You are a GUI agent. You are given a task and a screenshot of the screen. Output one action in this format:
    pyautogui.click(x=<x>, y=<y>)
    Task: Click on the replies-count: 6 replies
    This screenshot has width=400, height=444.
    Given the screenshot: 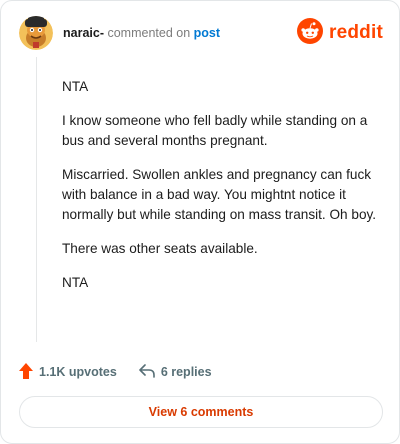 What is the action you would take?
    pyautogui.click(x=186, y=372)
    